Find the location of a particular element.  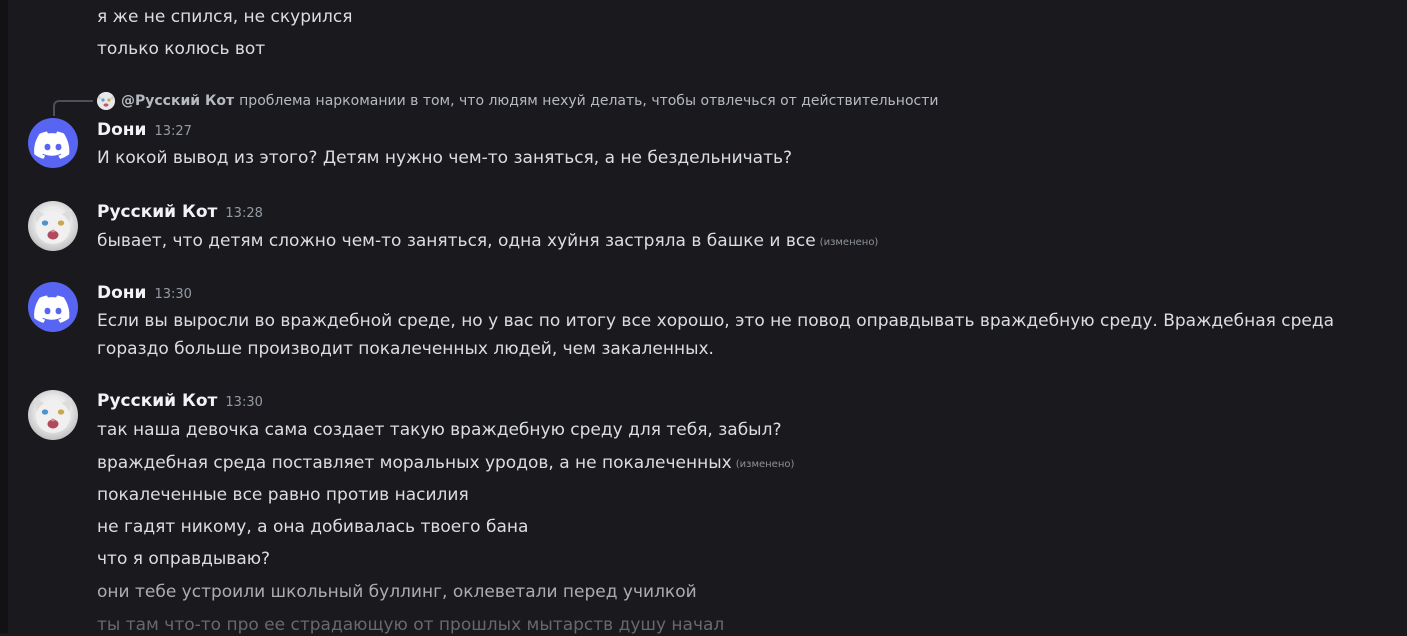

message-text: что я оправдываю? is located at coordinates (184, 559).